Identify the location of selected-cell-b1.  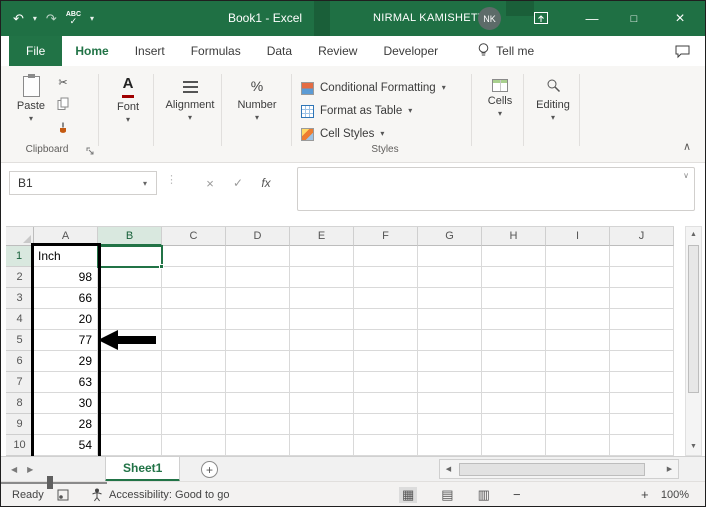
(130, 257).